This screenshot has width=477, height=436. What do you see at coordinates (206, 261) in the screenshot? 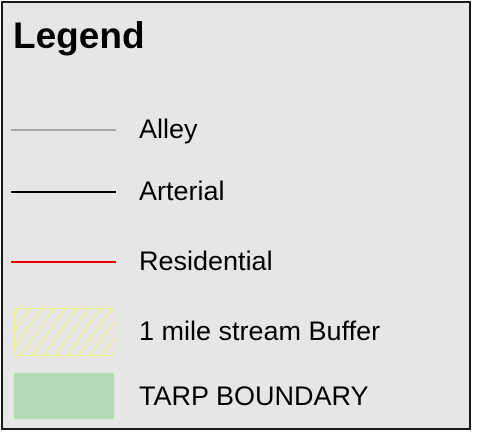
I see `legend-item-label: Residential` at bounding box center [206, 261].